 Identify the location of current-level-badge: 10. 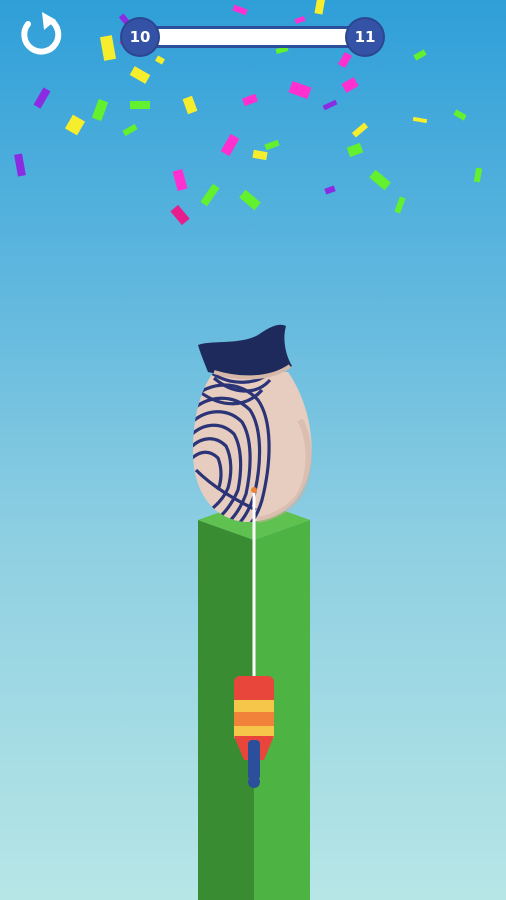
(140, 37).